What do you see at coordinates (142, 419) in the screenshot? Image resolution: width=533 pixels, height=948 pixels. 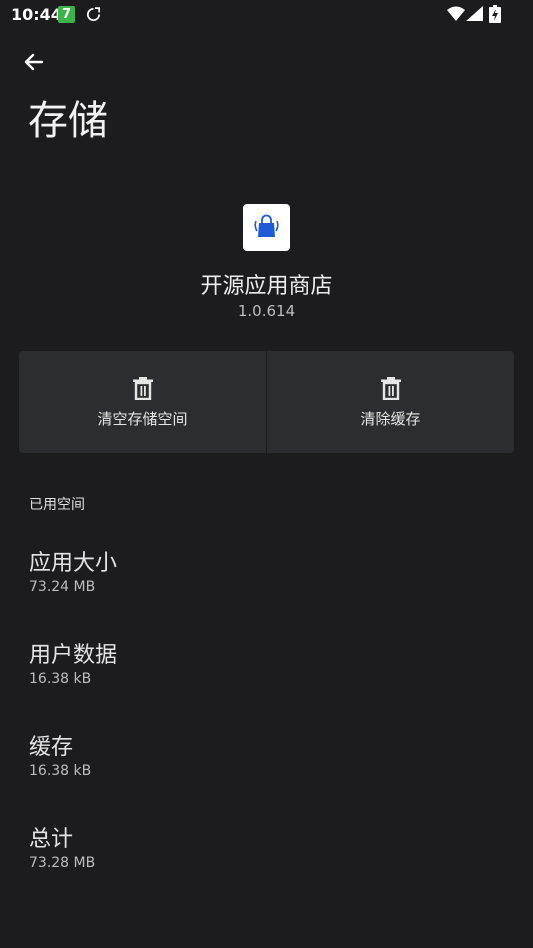 I see `clear-storage-label: 清空存储空间` at bounding box center [142, 419].